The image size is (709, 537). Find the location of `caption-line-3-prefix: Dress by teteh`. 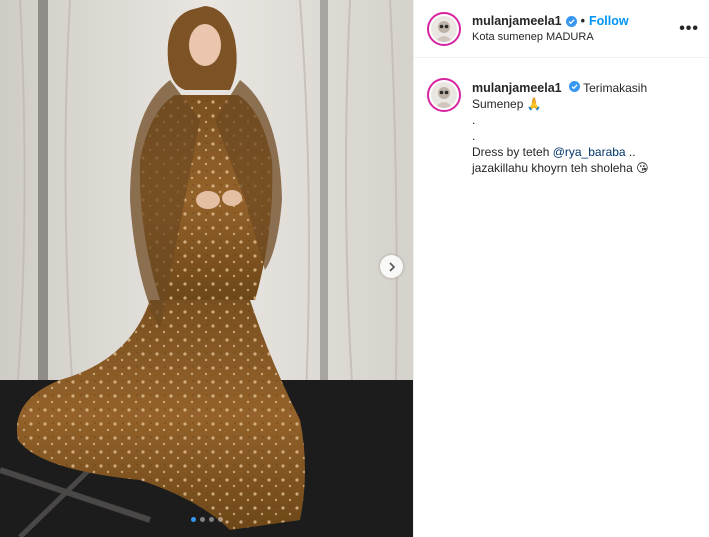

caption-line-3-prefix: Dress by teteh is located at coordinates (512, 152).